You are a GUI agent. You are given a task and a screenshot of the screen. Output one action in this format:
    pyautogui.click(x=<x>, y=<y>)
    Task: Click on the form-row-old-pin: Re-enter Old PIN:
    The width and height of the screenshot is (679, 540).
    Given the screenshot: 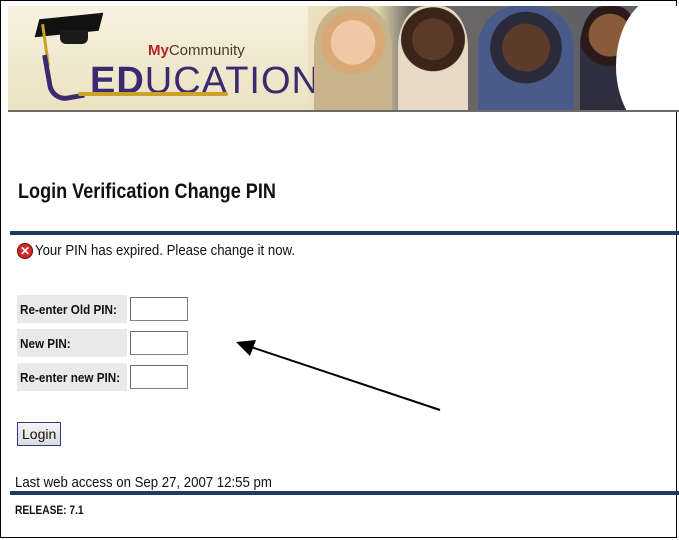 What is the action you would take?
    pyautogui.click(x=102, y=309)
    